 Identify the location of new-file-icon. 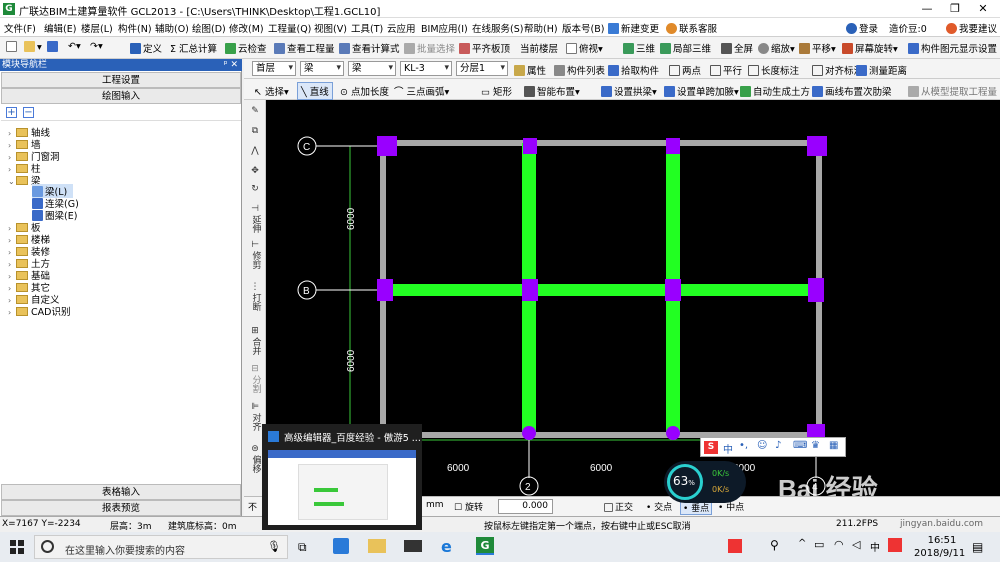
(12, 47).